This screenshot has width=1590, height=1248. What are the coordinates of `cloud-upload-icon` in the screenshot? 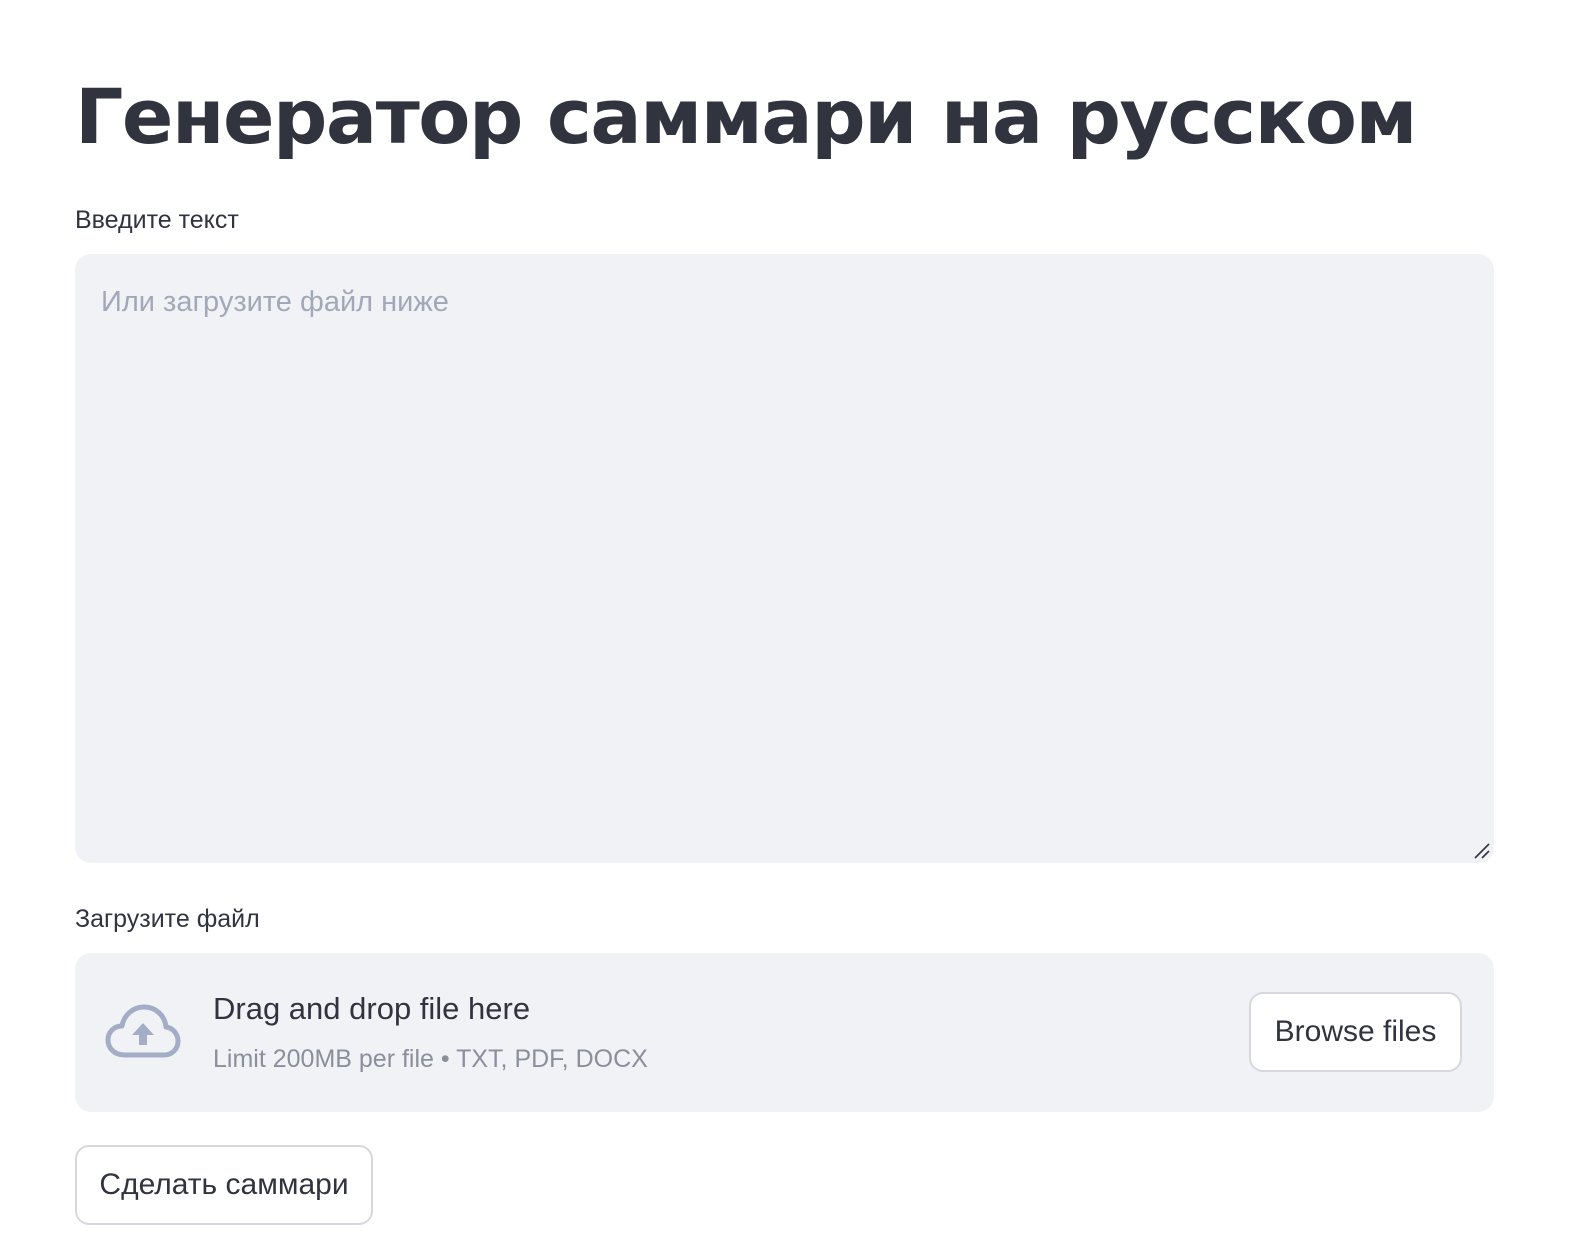 It's located at (143, 1031).